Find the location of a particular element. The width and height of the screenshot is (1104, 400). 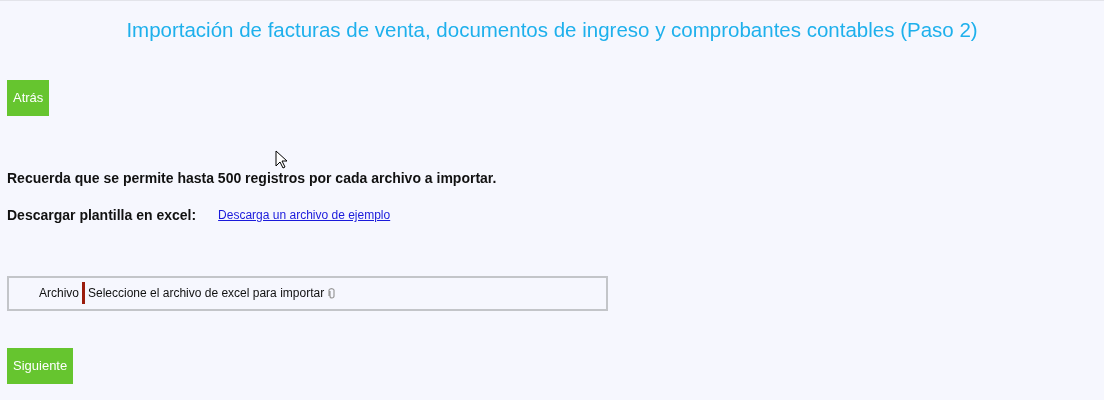

paperclip-icon is located at coordinates (332, 293).